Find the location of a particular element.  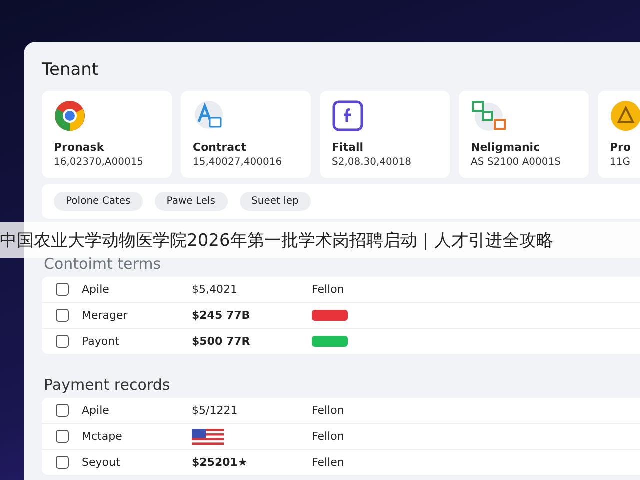

card-value: S2,08.30,40018 is located at coordinates (372, 162).